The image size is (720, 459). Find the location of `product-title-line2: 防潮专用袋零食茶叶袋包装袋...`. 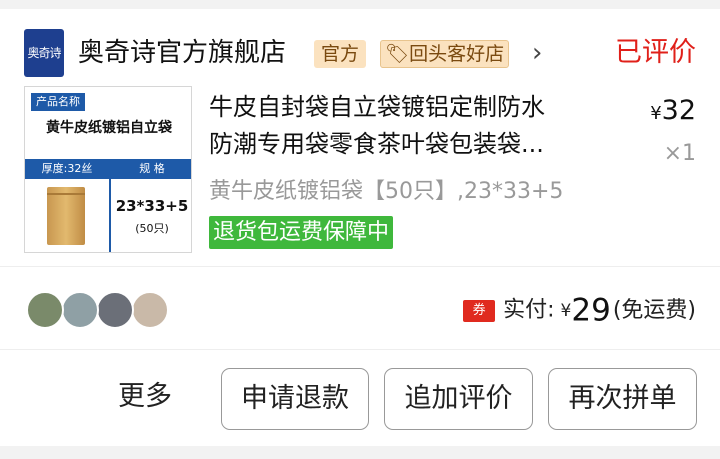

product-title-line2: 防潮专用袋零食茶叶袋包装袋... is located at coordinates (376, 144).